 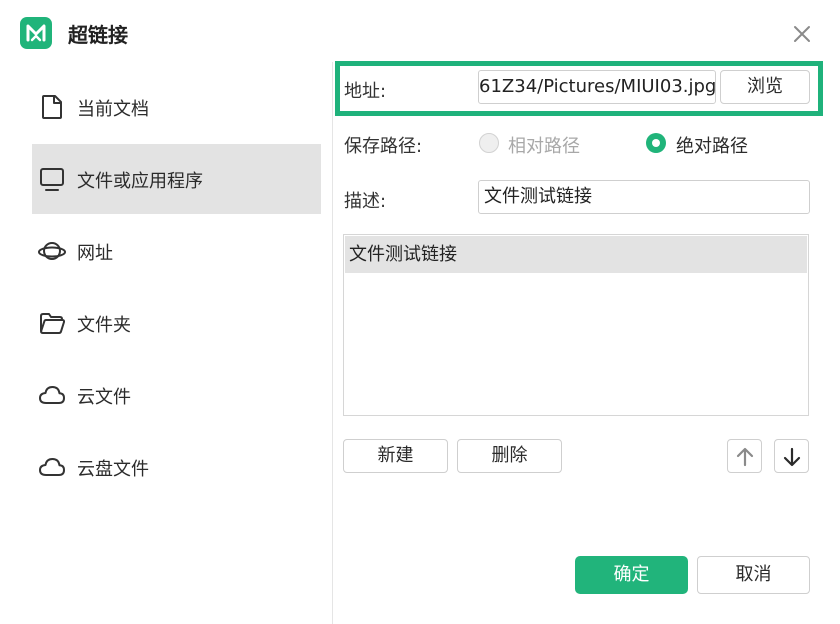 I want to click on relative-path-radio, so click(x=489, y=143).